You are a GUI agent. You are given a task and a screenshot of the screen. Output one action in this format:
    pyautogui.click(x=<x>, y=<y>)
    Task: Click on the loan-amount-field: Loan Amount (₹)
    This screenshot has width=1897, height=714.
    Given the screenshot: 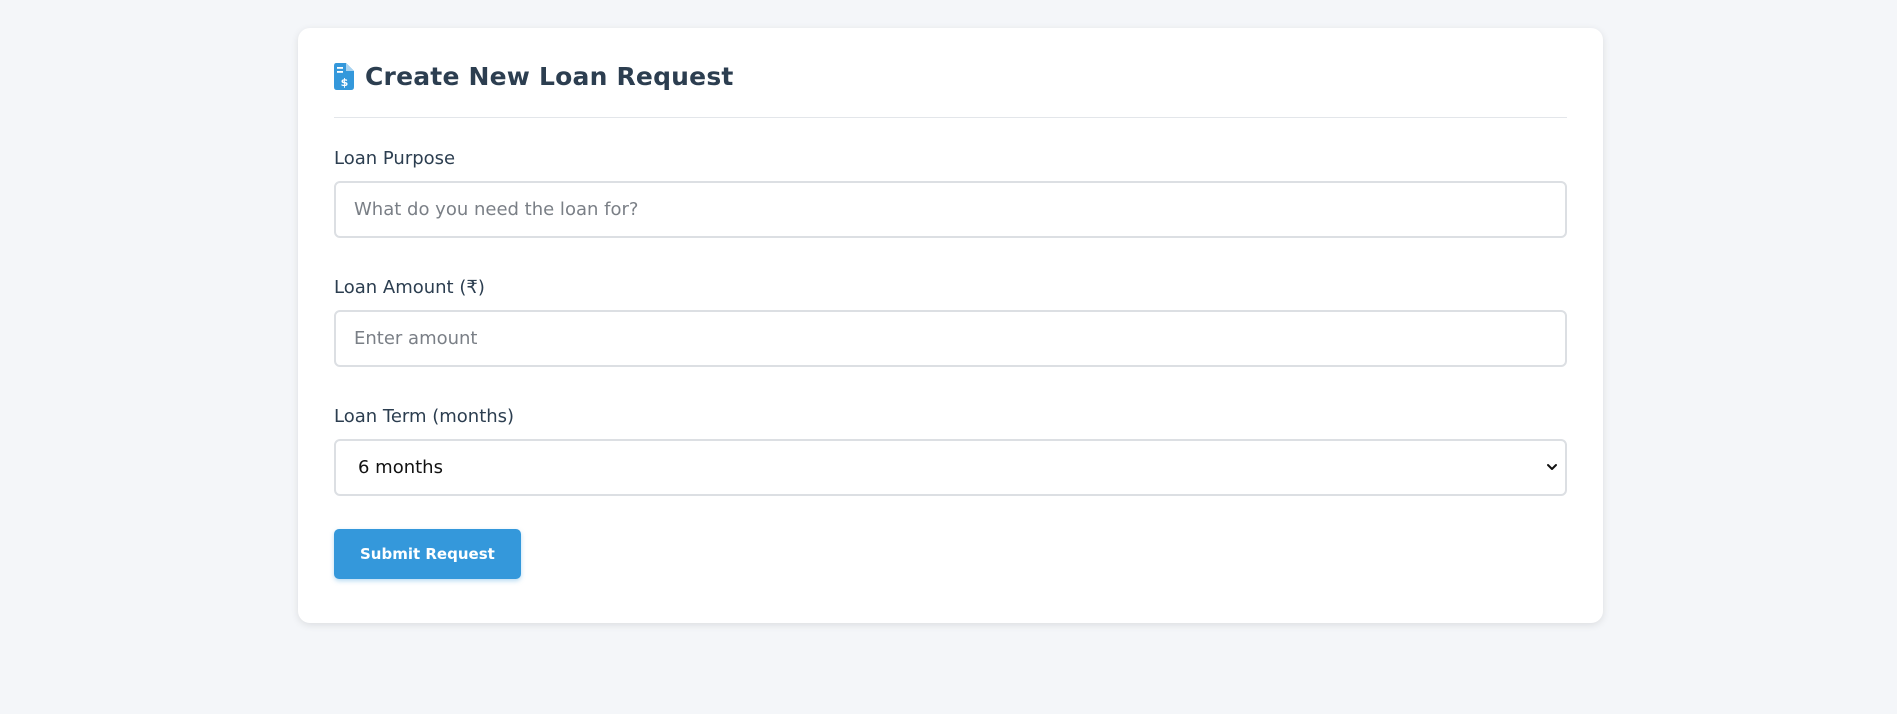 What is the action you would take?
    pyautogui.click(x=950, y=321)
    